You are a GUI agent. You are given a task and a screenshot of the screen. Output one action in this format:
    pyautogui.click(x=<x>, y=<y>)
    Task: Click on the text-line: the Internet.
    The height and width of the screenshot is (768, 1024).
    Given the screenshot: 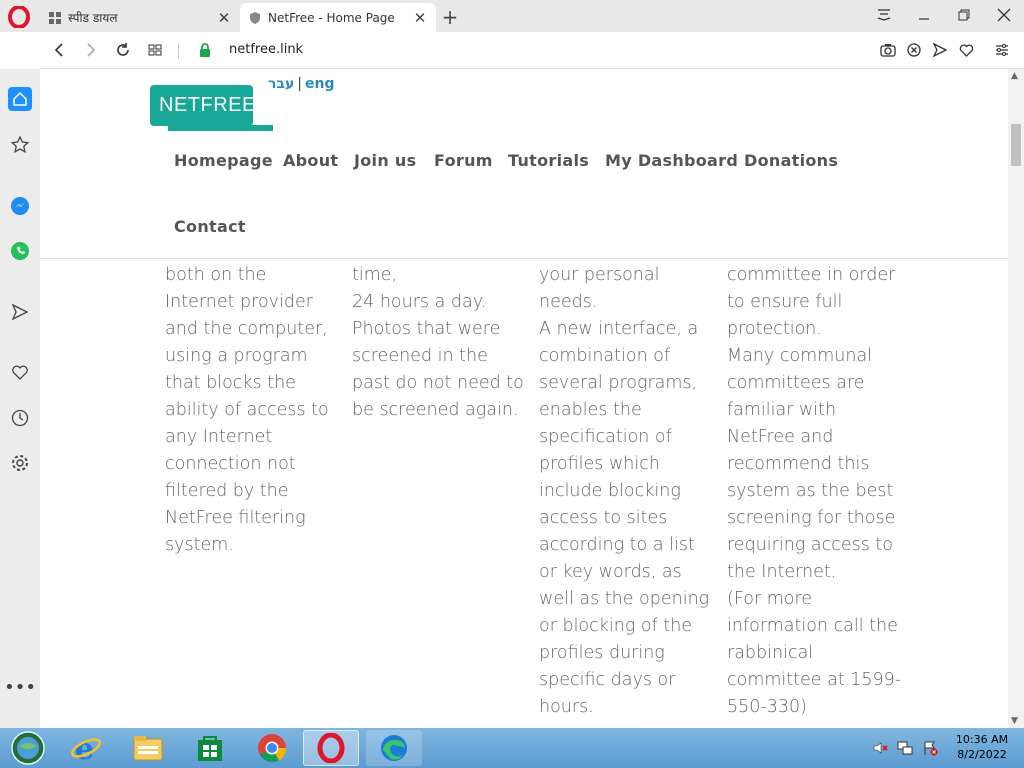 What is the action you would take?
    pyautogui.click(x=782, y=572)
    